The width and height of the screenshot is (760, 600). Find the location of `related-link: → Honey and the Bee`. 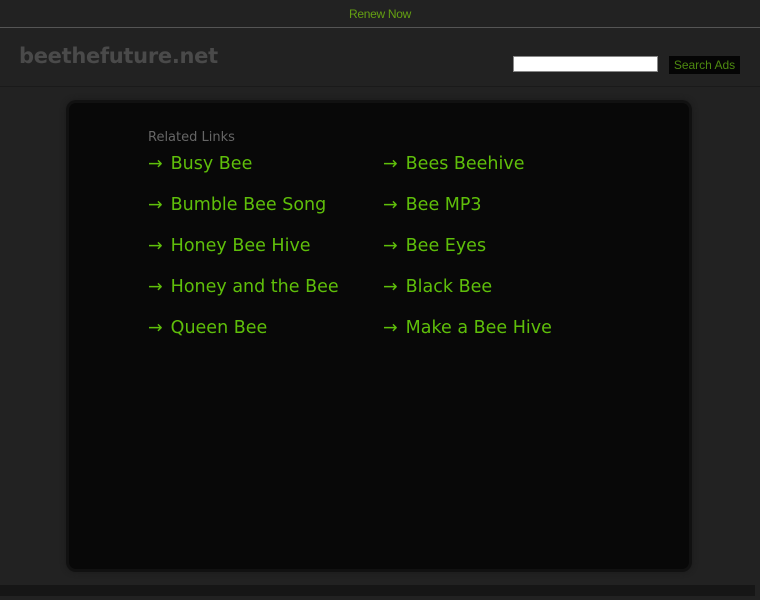

related-link: → Honey and the Bee is located at coordinates (265, 287).